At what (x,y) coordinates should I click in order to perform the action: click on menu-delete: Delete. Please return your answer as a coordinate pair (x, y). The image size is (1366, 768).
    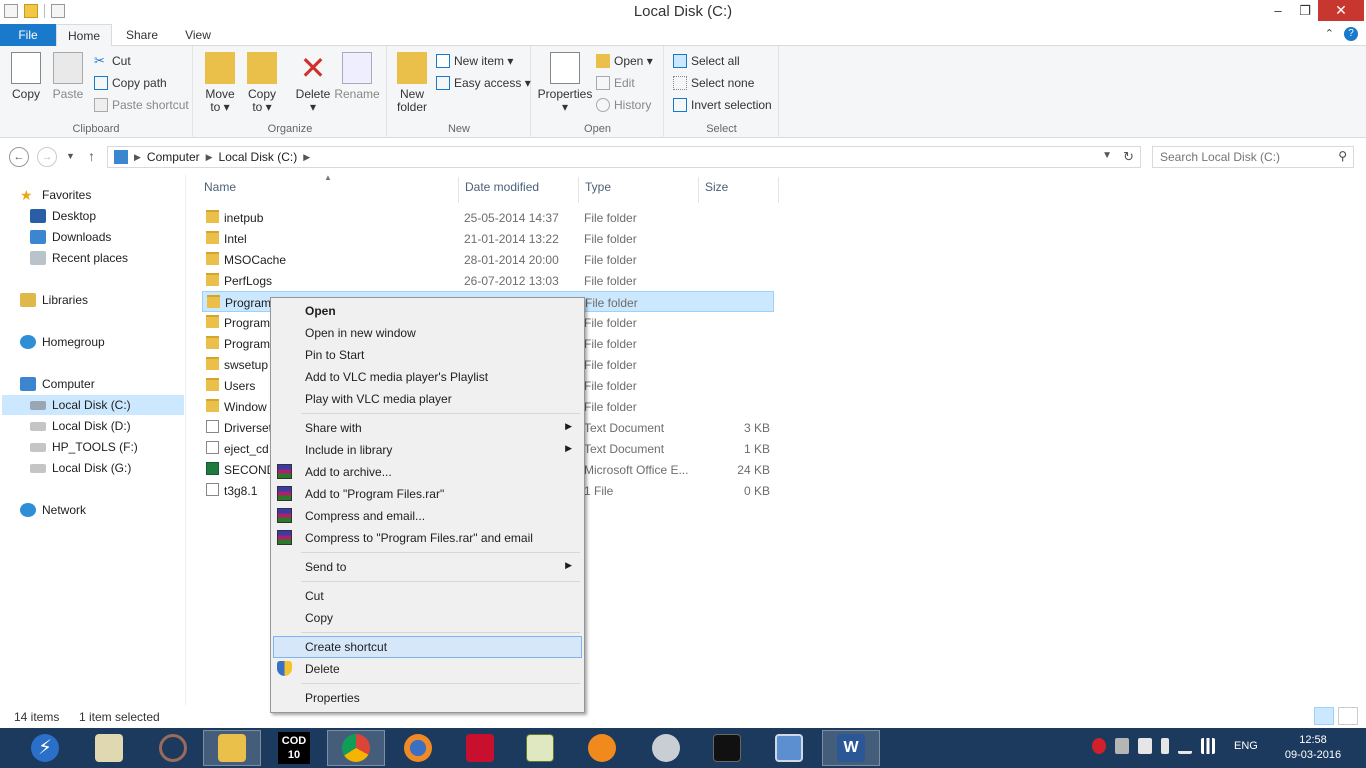
    Looking at the image, I should click on (427, 669).